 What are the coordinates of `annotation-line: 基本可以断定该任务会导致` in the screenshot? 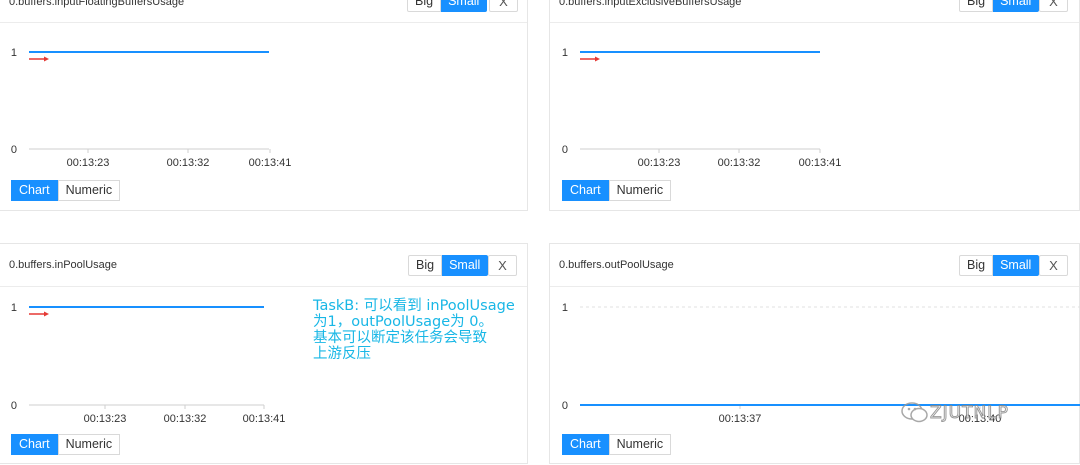 It's located at (400, 338).